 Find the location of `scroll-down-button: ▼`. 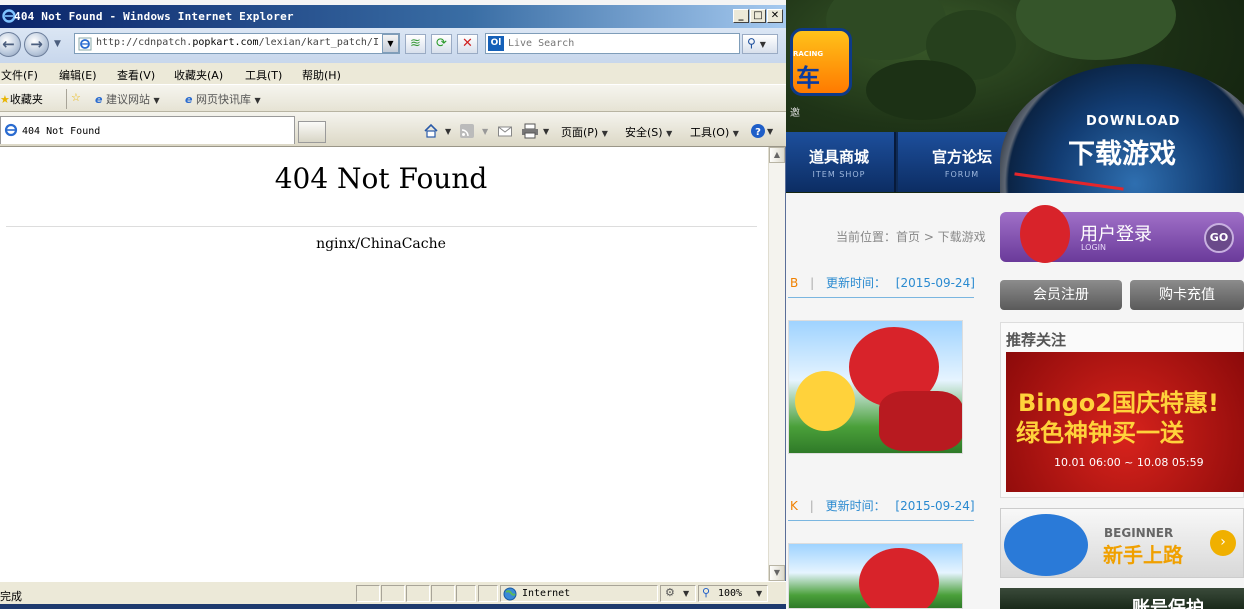

scroll-down-button: ▼ is located at coordinates (777, 573).